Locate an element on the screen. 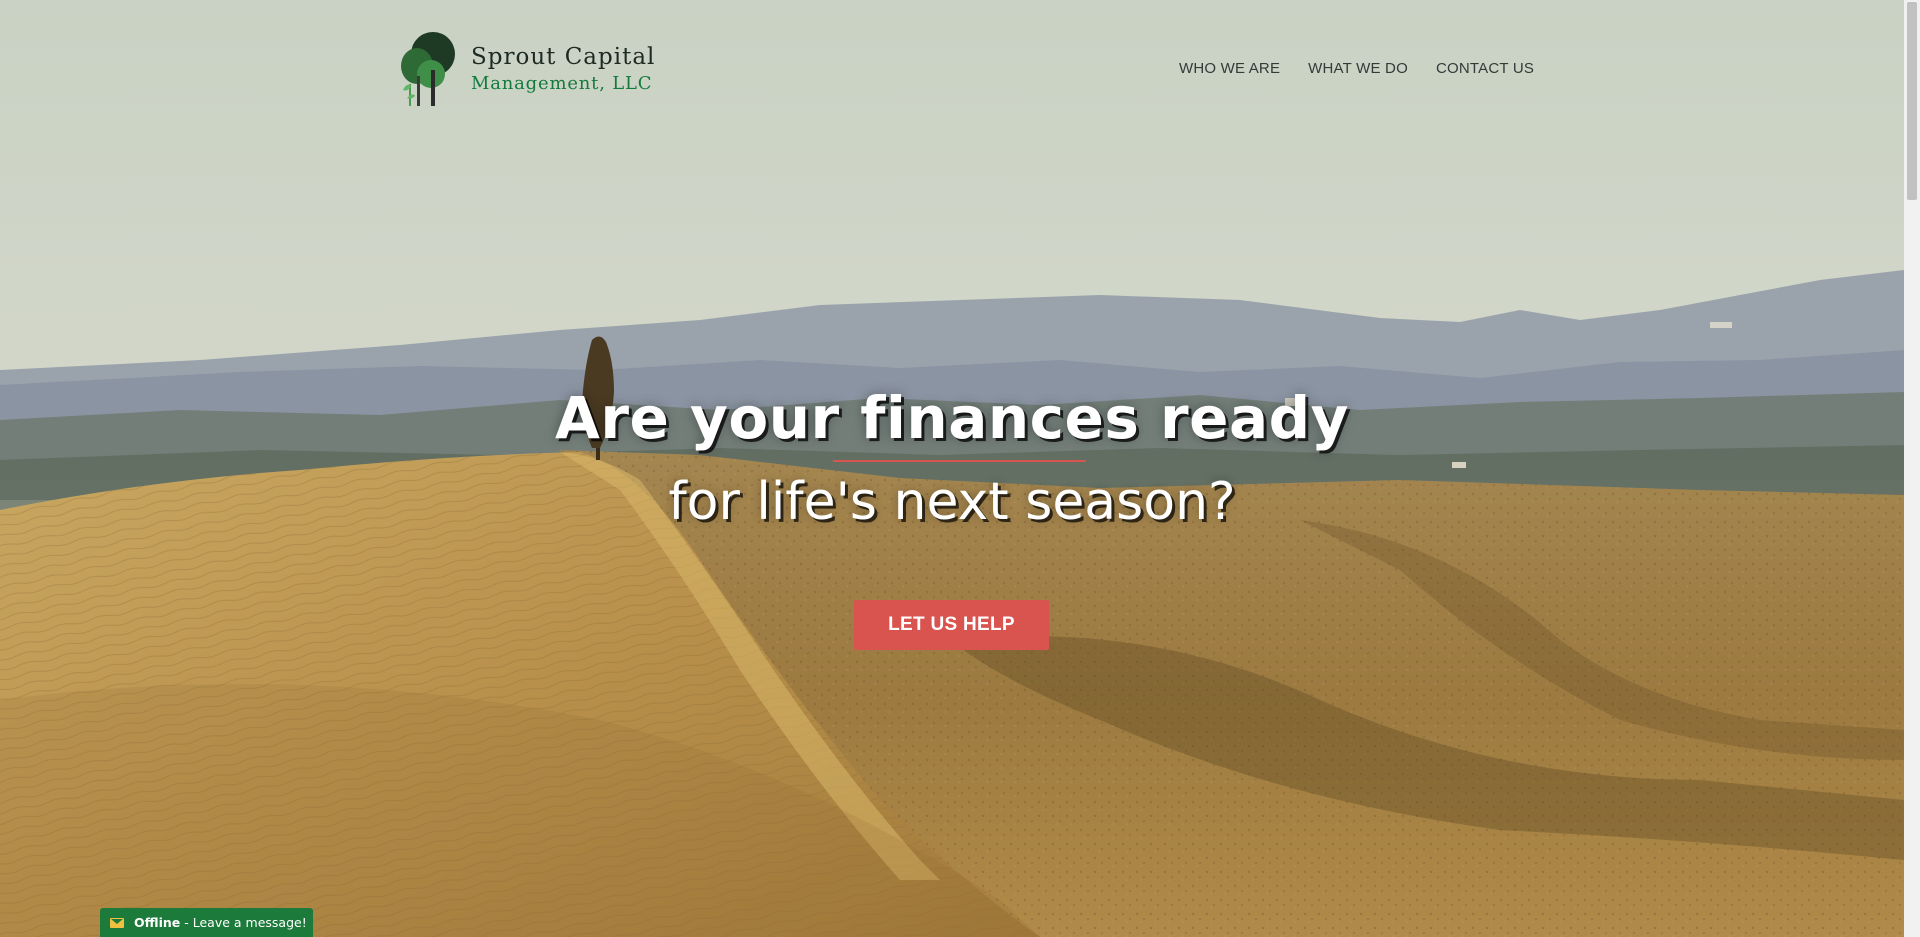 Image resolution: width=1920 pixels, height=937 pixels. brand-name-line2: Management, LLC is located at coordinates (562, 83).